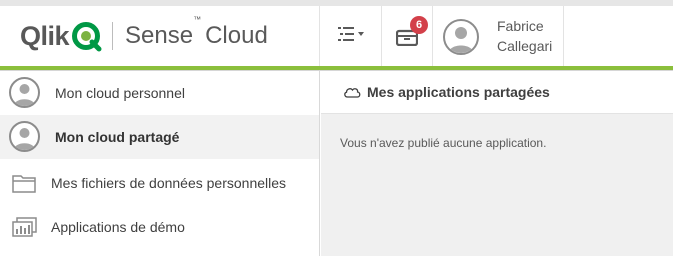 The height and width of the screenshot is (256, 673). Describe the element at coordinates (563, 36) in the screenshot. I see `toolbar-separator` at that location.